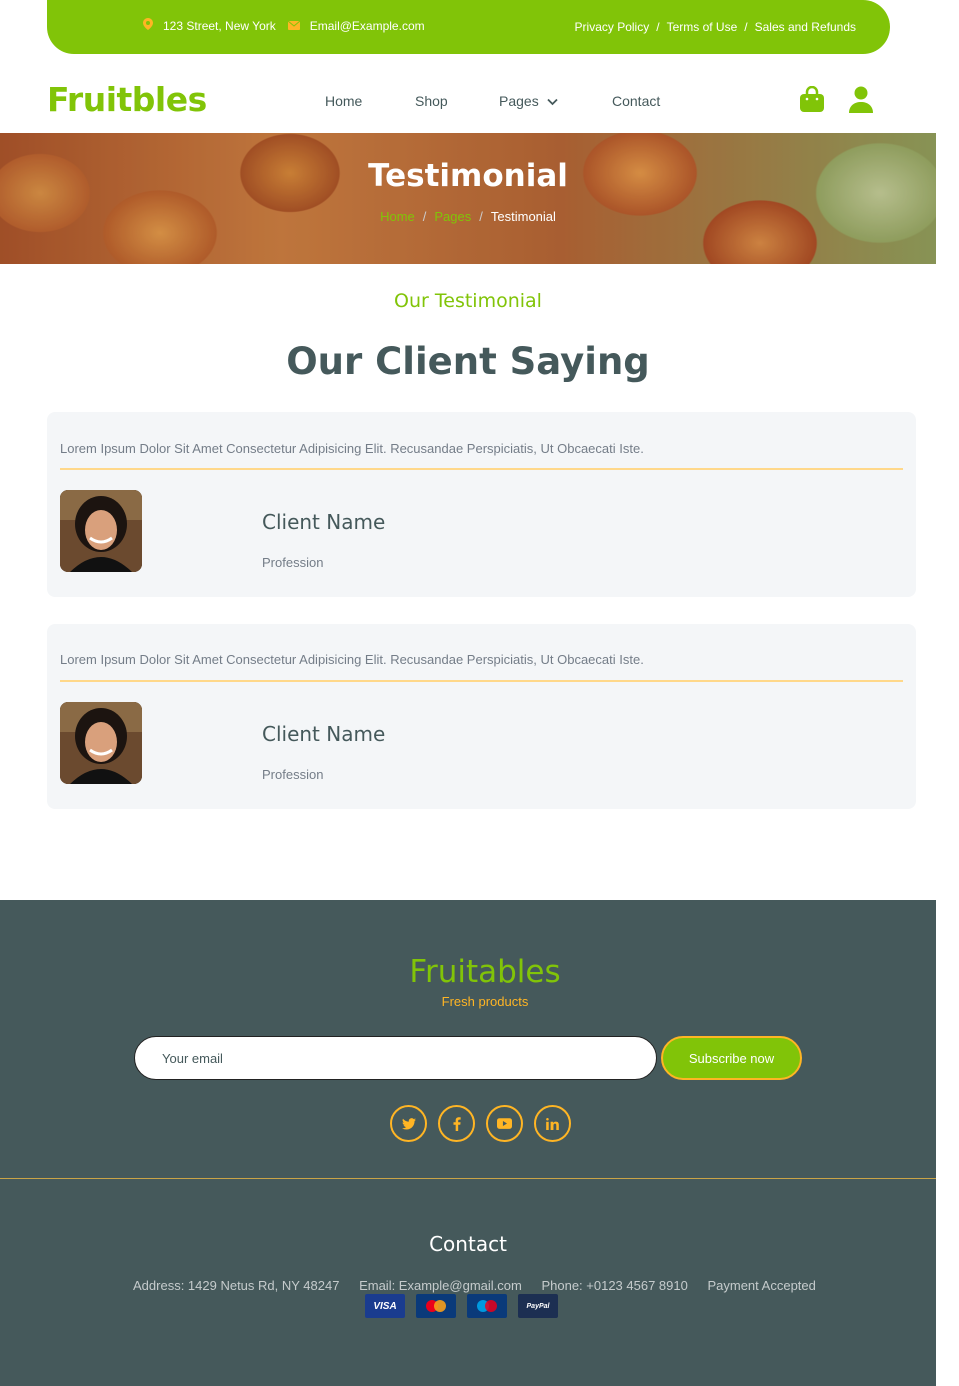 The image size is (959, 1386). Describe the element at coordinates (148, 25) in the screenshot. I see `map-marker-icon` at that location.